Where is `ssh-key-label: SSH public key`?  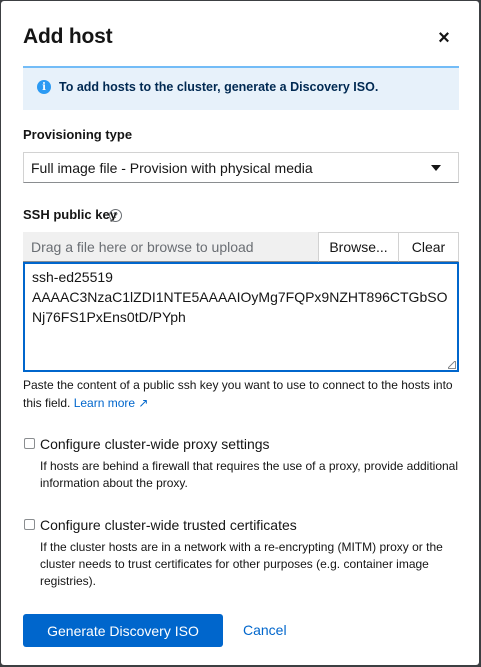 ssh-key-label: SSH public key is located at coordinates (70, 214).